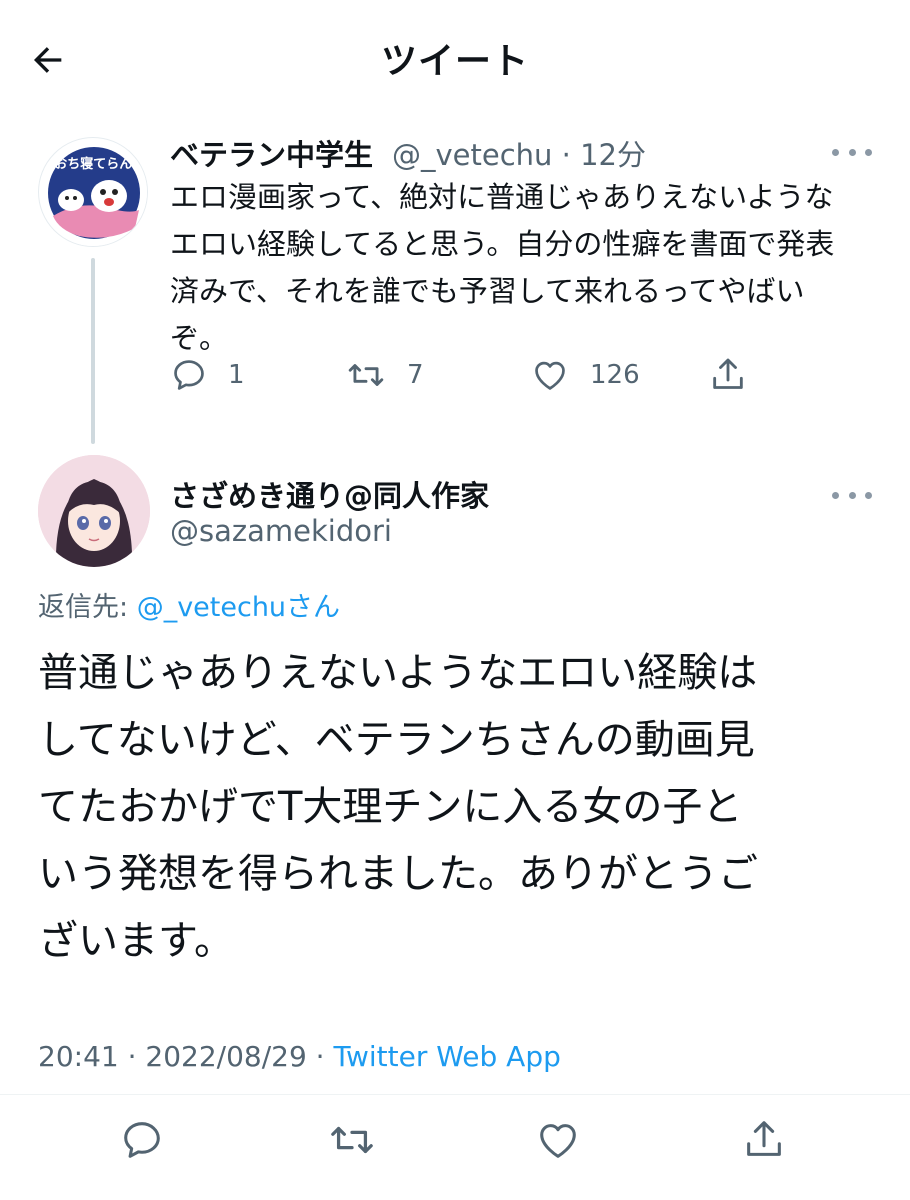 Image resolution: width=910 pixels, height=1200 pixels. What do you see at coordinates (87, 607) in the screenshot?
I see `reply-to-label: 返信先:` at bounding box center [87, 607].